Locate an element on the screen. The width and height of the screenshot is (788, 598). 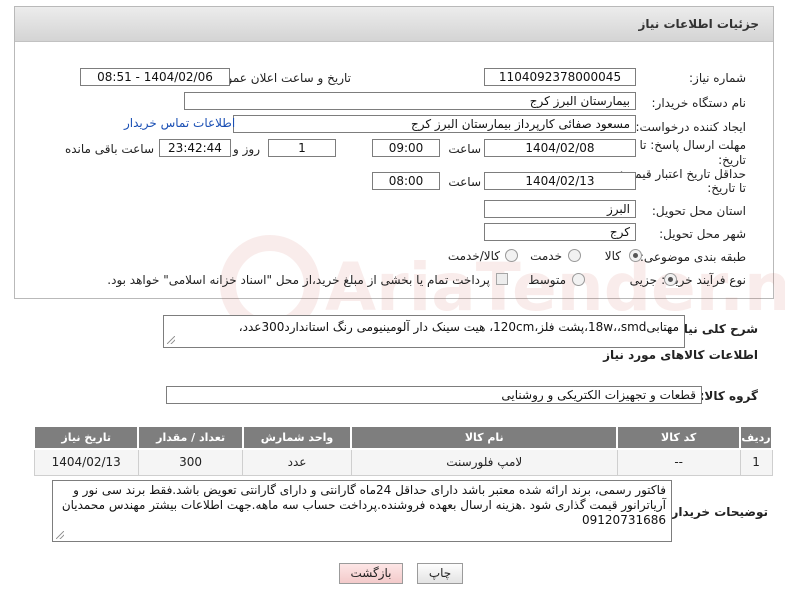
back-button: بازگشت is located at coordinates (371, 573).